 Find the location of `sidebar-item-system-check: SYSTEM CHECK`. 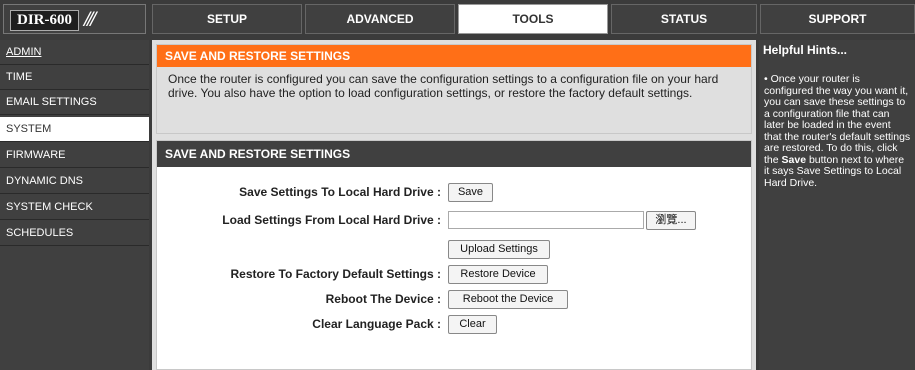

sidebar-item-system-check: SYSTEM CHECK is located at coordinates (74, 207).